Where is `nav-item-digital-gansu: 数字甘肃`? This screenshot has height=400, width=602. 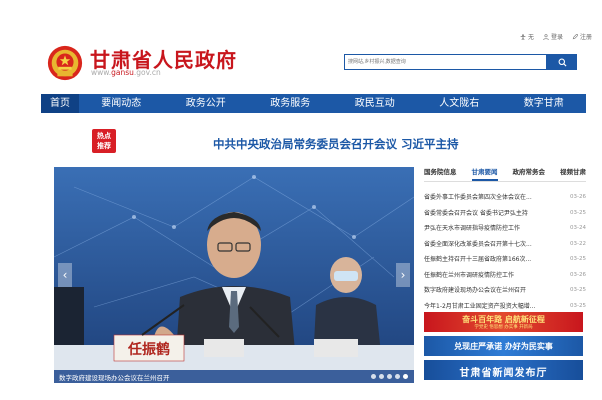
nav-item-digital-gansu: 数字甘肃 is located at coordinates (544, 103).